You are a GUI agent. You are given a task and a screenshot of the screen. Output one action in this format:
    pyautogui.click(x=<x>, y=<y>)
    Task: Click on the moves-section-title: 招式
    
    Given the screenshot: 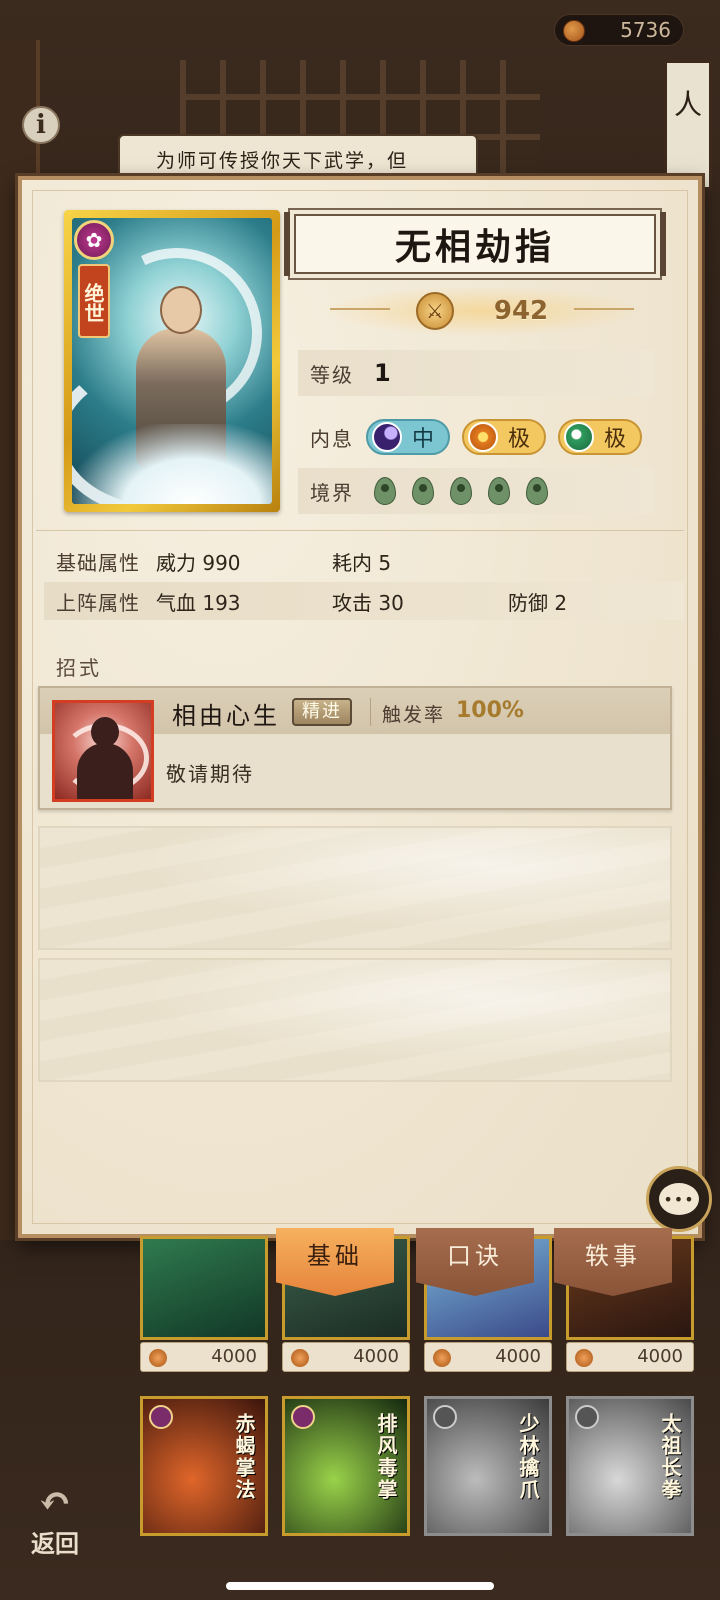 What is the action you would take?
    pyautogui.click(x=79, y=668)
    